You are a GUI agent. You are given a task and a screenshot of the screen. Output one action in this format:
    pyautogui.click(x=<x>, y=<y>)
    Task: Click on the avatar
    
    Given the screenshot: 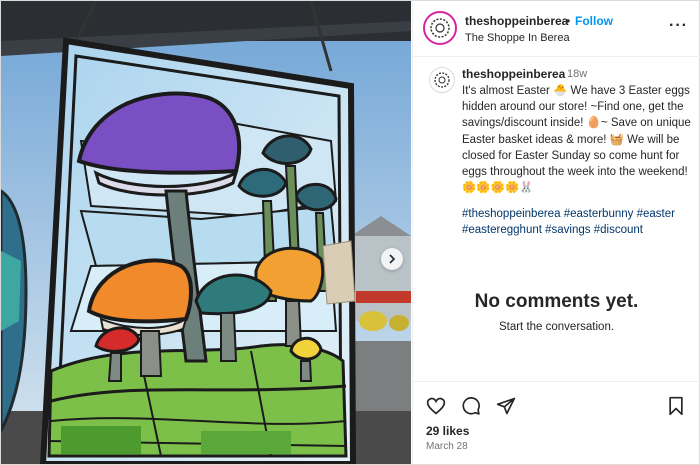 What is the action you would take?
    pyautogui.click(x=440, y=28)
    